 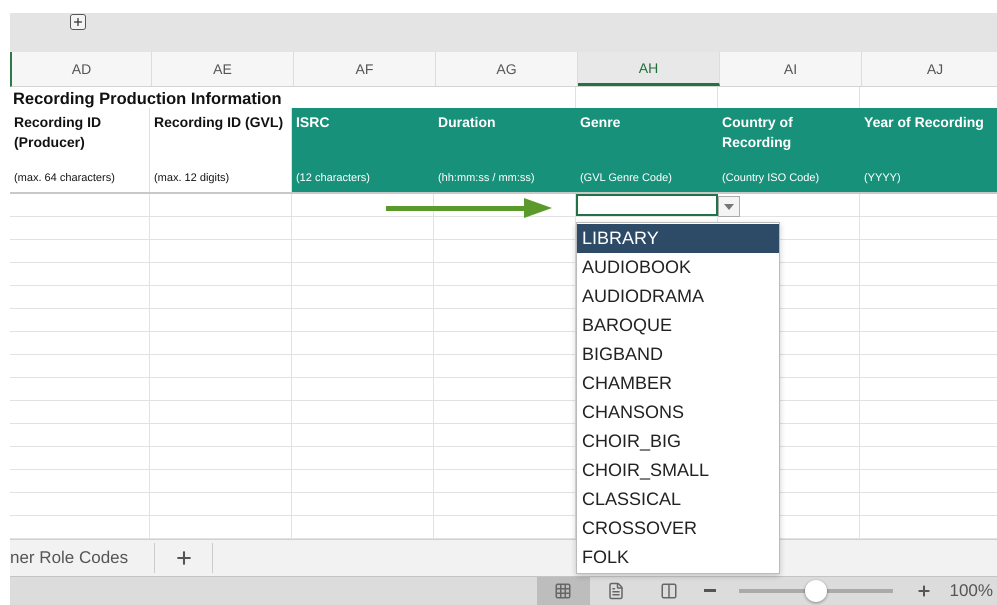 What do you see at coordinates (678, 383) in the screenshot?
I see `dropdown-option: CHAMBER` at bounding box center [678, 383].